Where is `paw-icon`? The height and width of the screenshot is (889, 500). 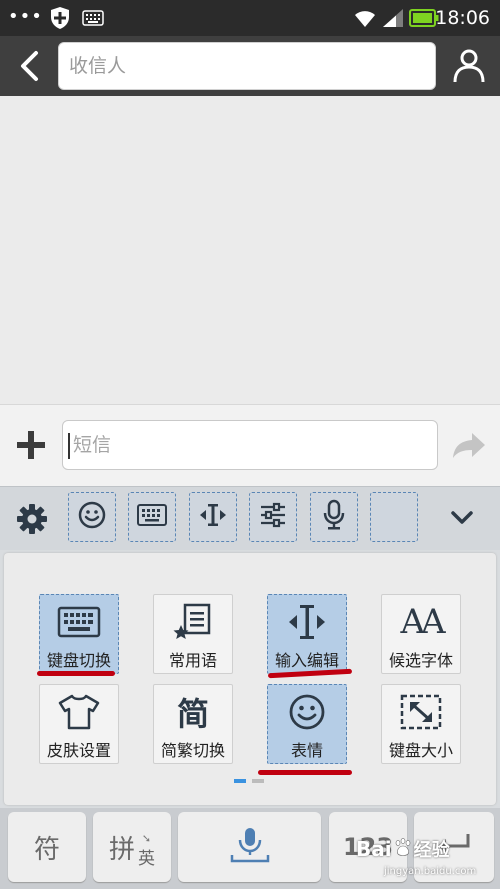 paw-icon is located at coordinates (403, 849).